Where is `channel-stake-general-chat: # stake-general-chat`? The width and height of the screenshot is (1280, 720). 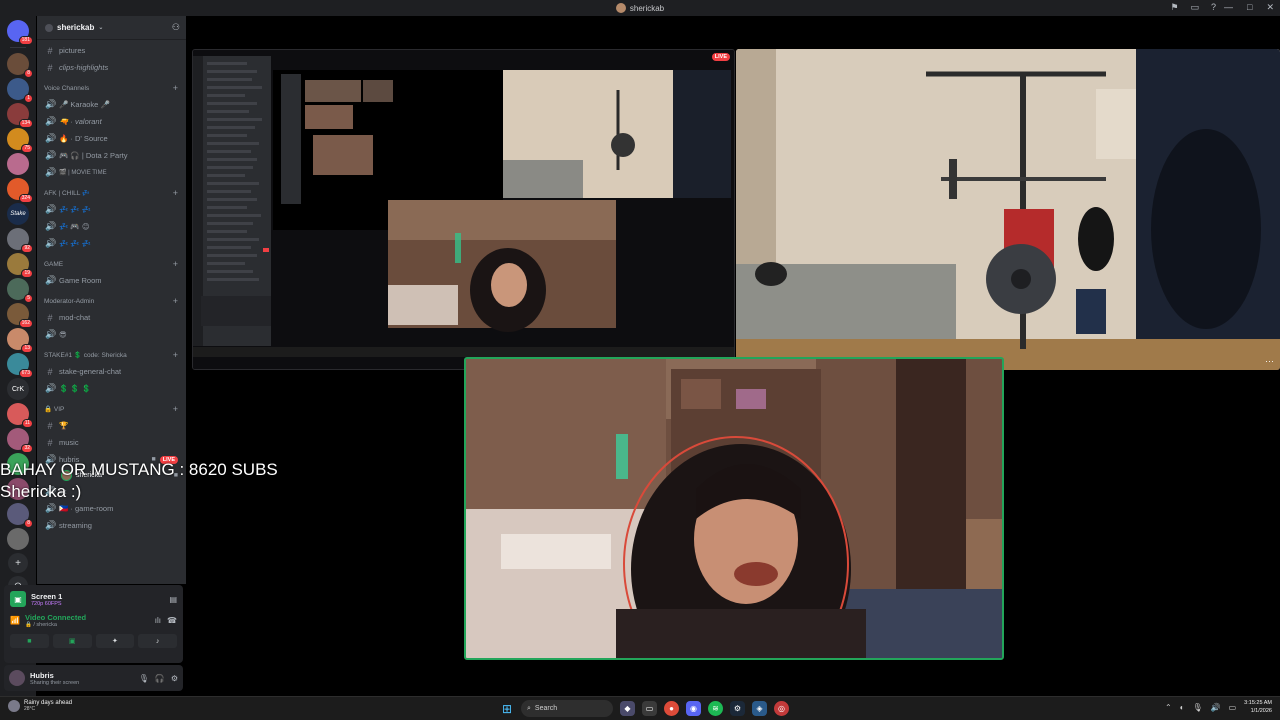
channel-stake-general-chat: # stake-general-chat is located at coordinates (113, 371).